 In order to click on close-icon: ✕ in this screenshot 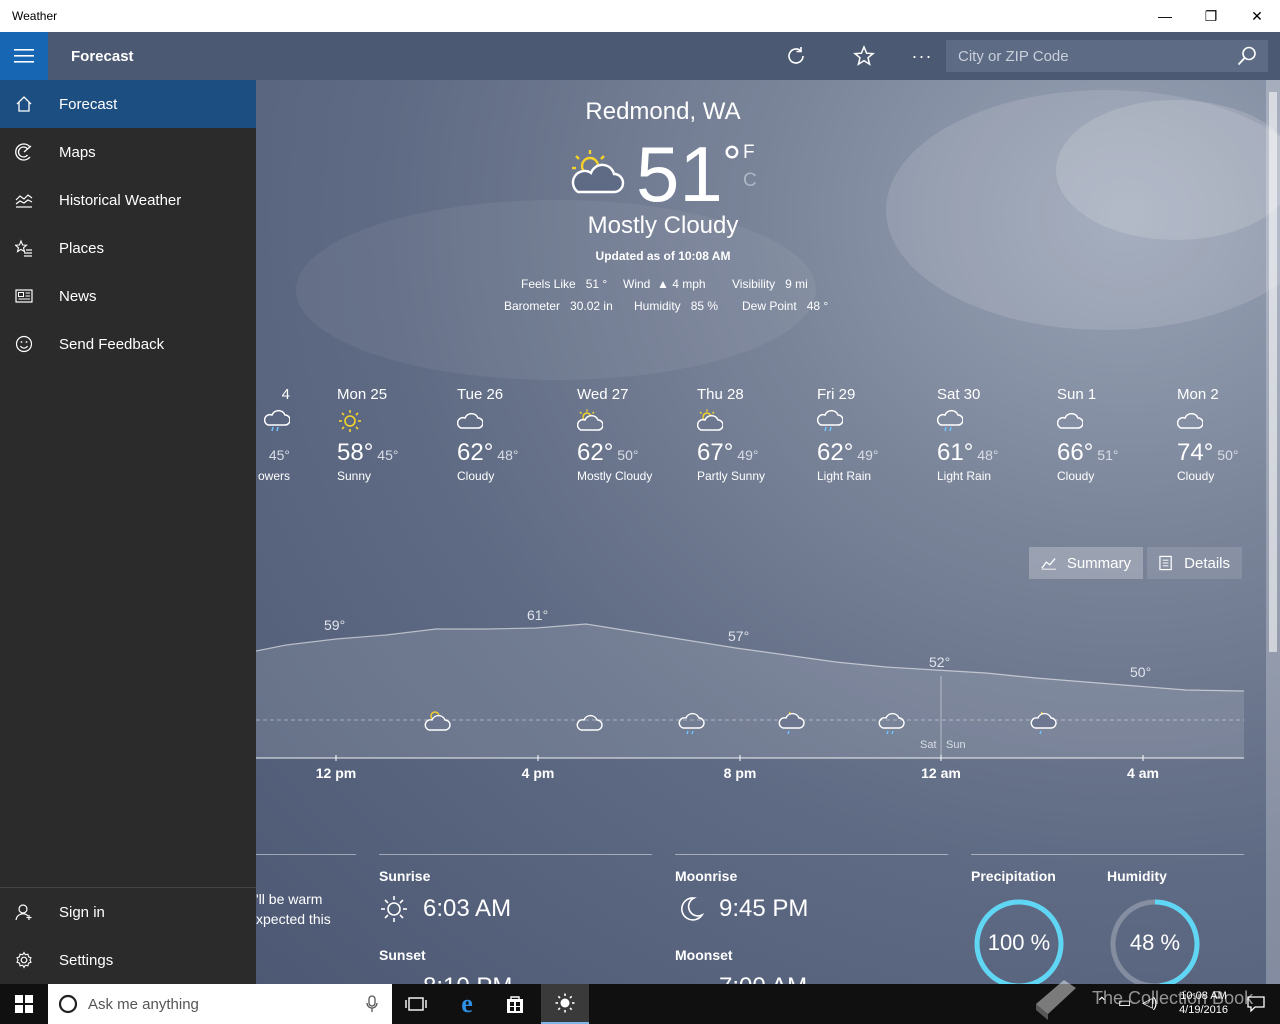, I will do `click(1257, 15)`.